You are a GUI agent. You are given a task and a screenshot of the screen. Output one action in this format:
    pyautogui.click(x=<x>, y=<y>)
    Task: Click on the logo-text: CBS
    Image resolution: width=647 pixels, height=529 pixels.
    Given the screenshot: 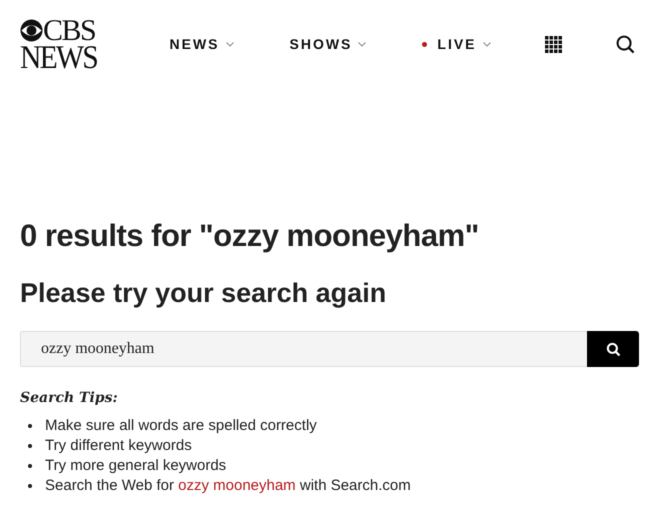 What is the action you would take?
    pyautogui.click(x=69, y=31)
    